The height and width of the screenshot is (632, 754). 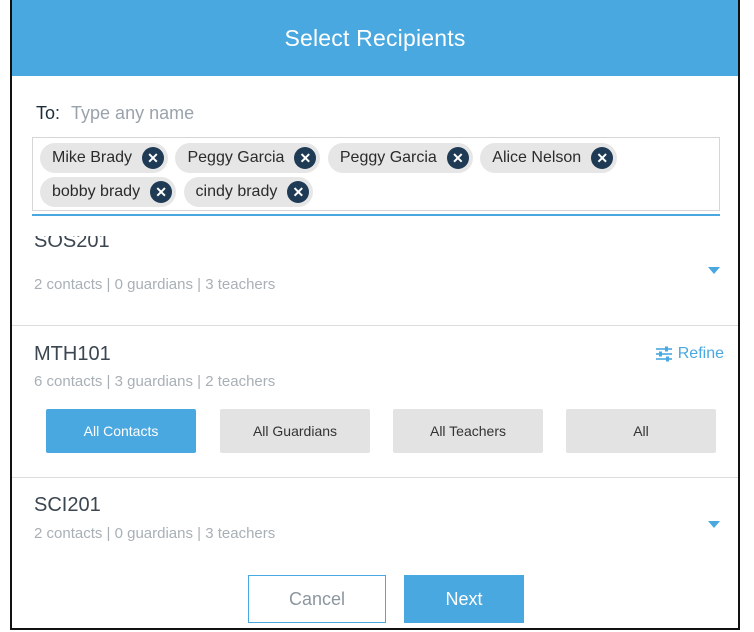 I want to click on filter-all-guardians-button: All Guardians, so click(x=295, y=431).